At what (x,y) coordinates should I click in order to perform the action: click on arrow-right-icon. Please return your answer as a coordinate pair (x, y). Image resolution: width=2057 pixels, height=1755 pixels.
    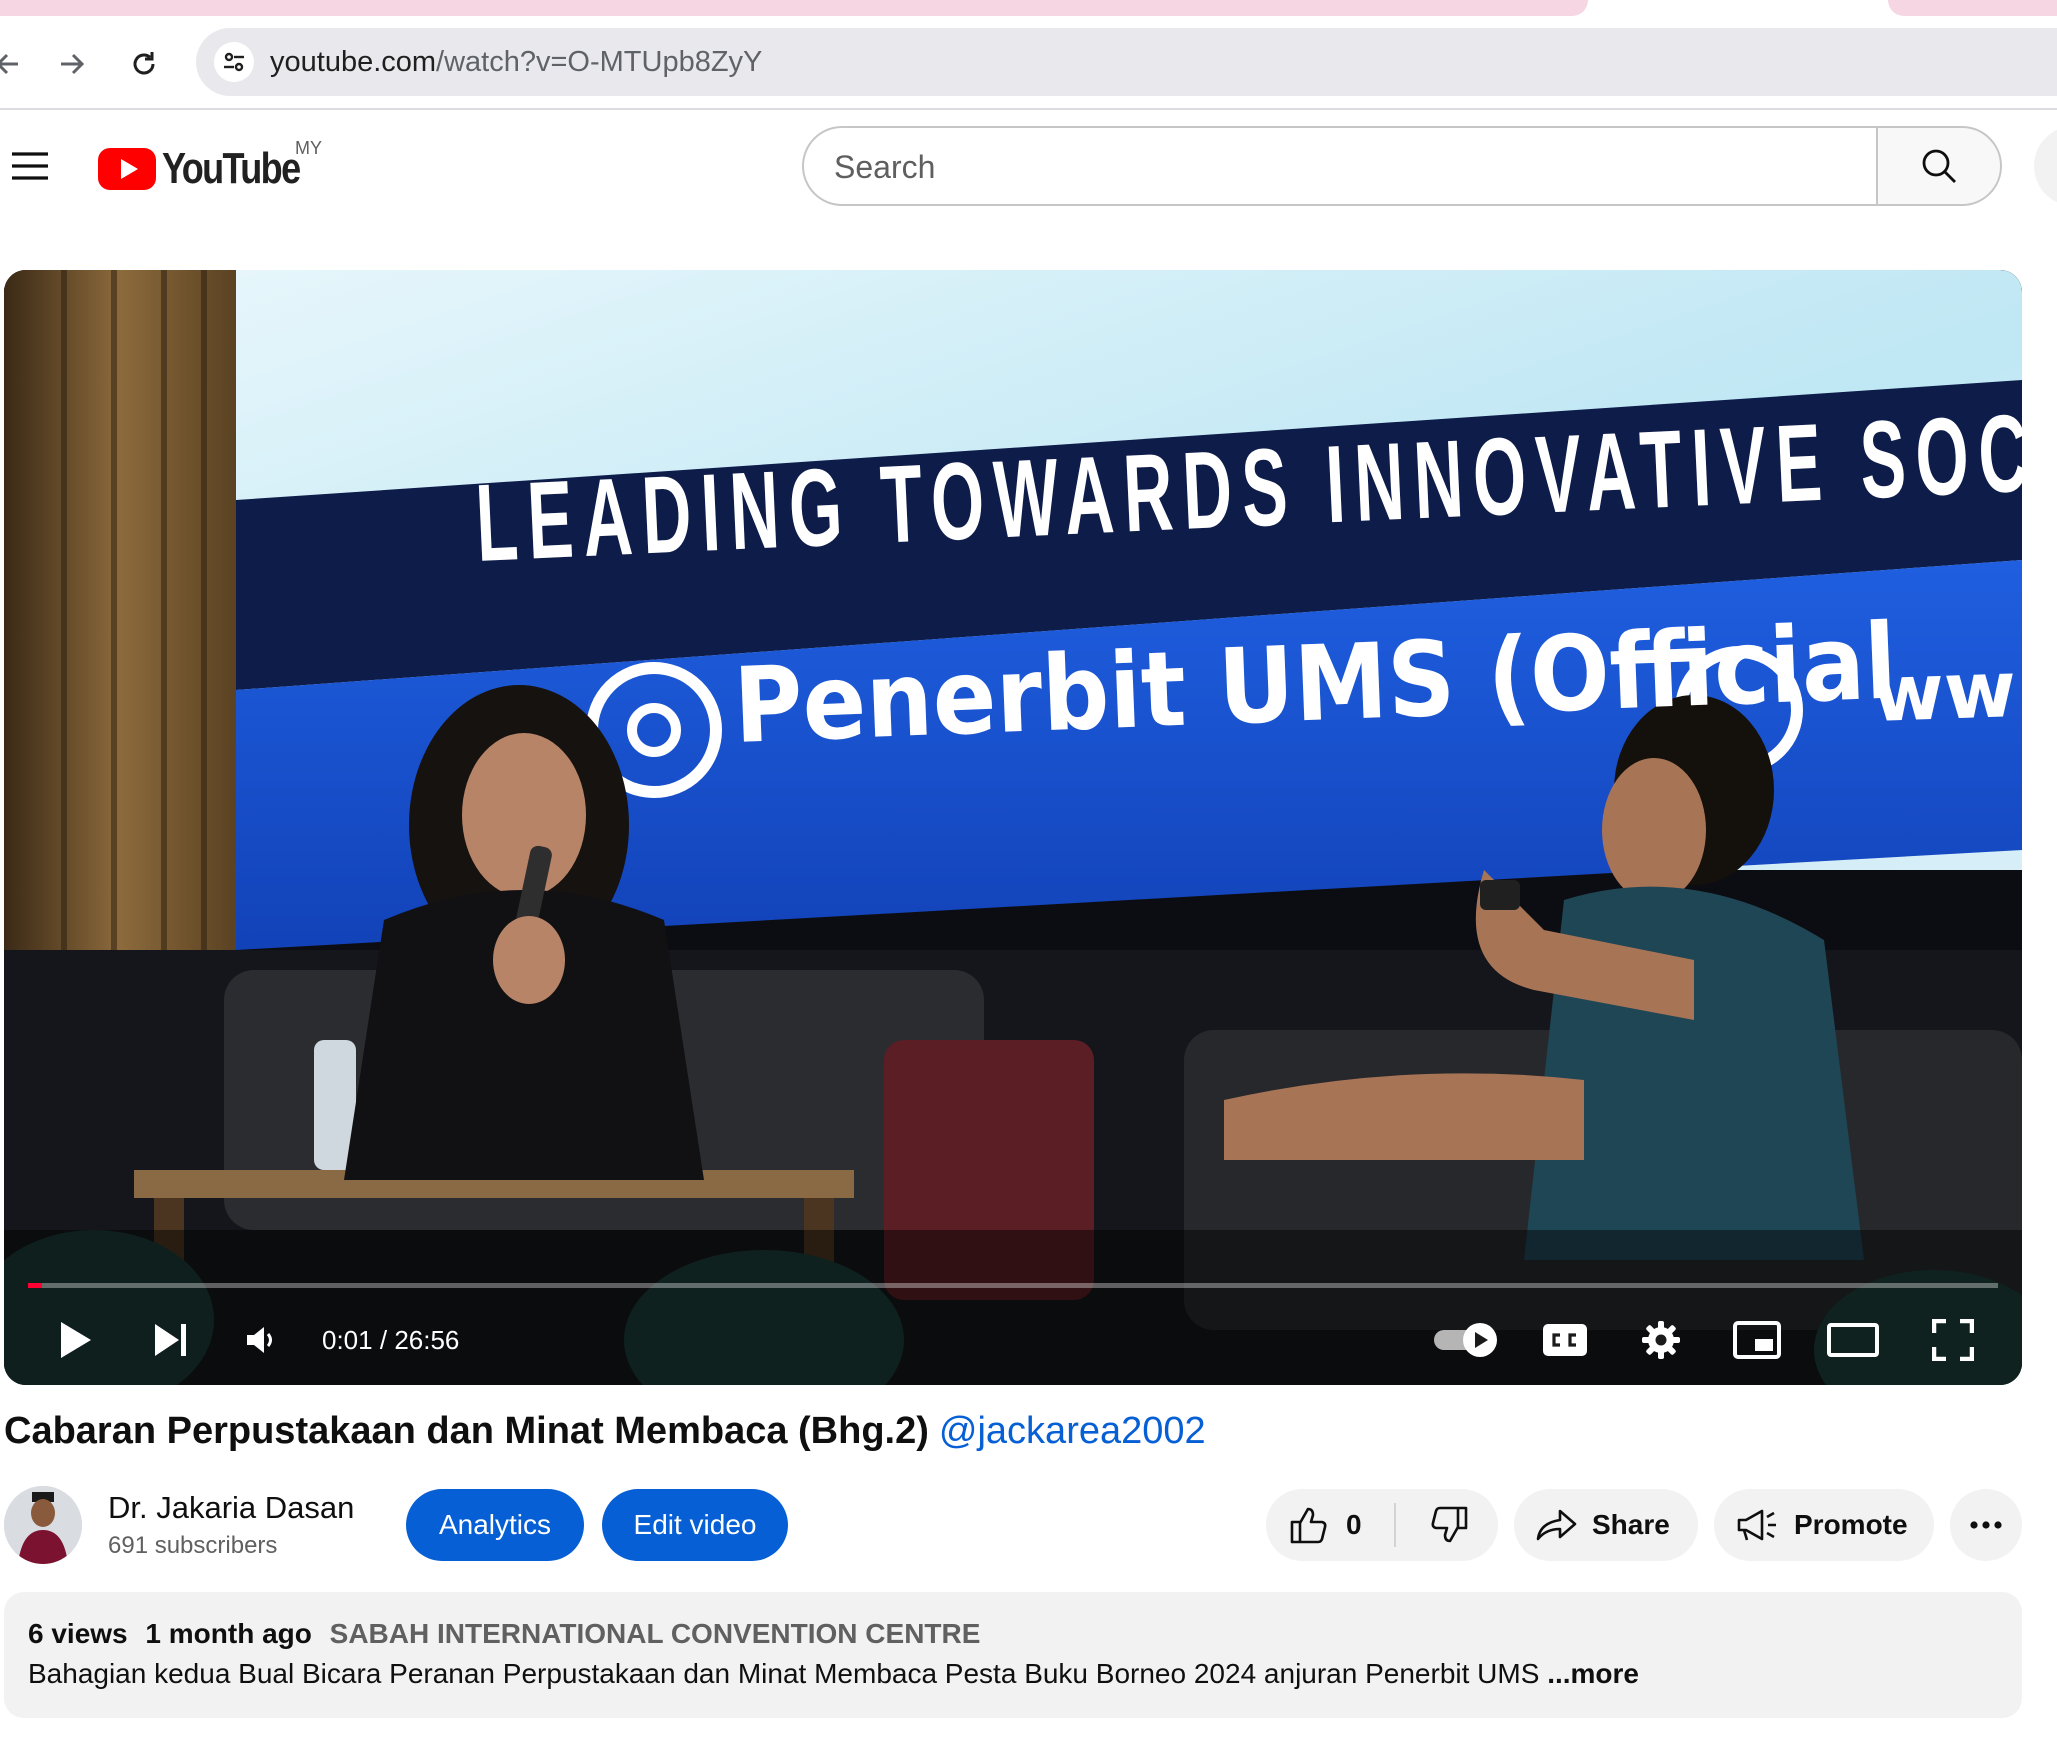
    Looking at the image, I should click on (73, 64).